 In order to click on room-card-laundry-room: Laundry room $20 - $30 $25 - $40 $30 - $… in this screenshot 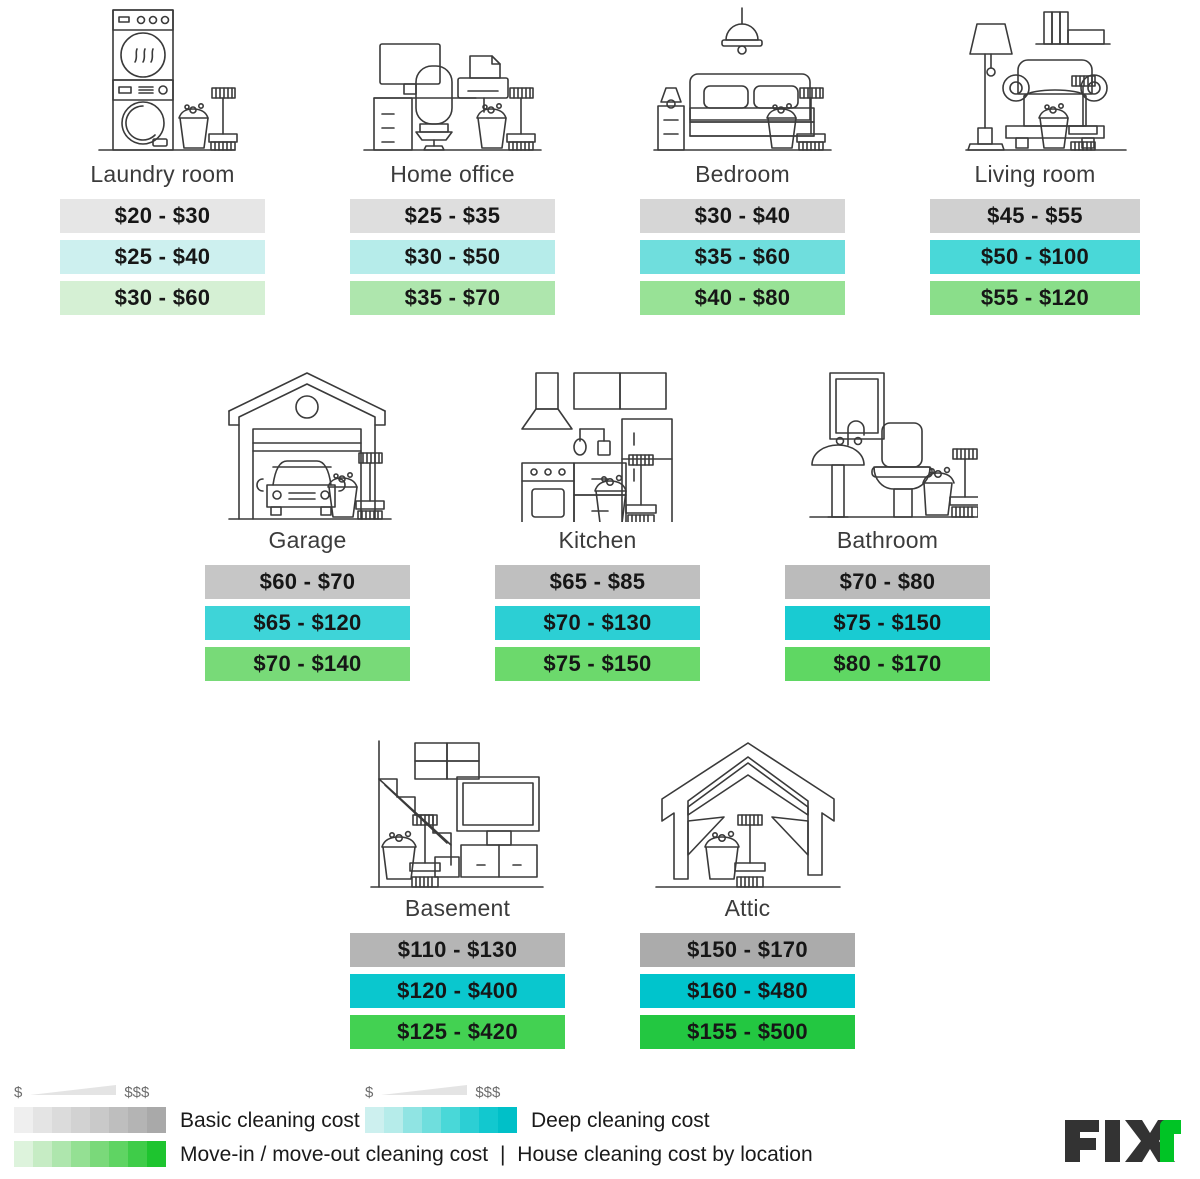, I will do `click(162, 160)`.